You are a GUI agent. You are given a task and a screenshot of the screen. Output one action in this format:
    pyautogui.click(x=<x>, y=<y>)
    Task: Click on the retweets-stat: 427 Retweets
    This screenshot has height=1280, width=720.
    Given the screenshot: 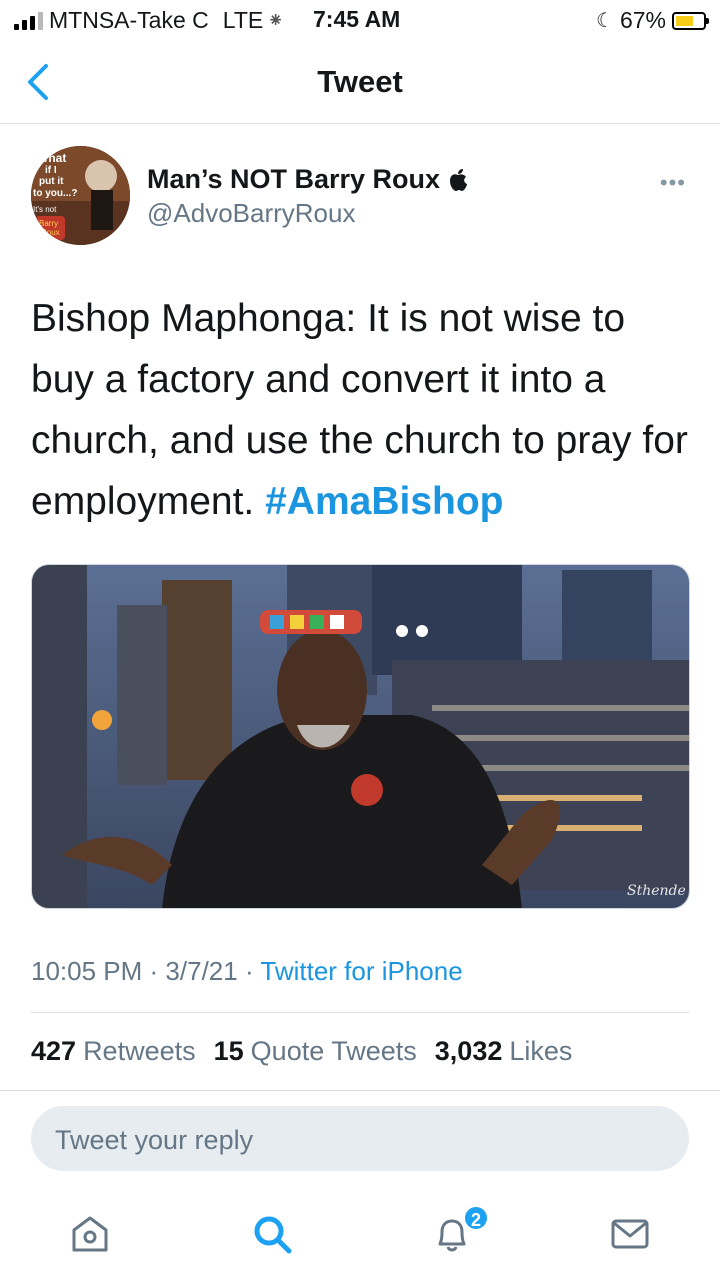 What is the action you would take?
    pyautogui.click(x=113, y=1051)
    